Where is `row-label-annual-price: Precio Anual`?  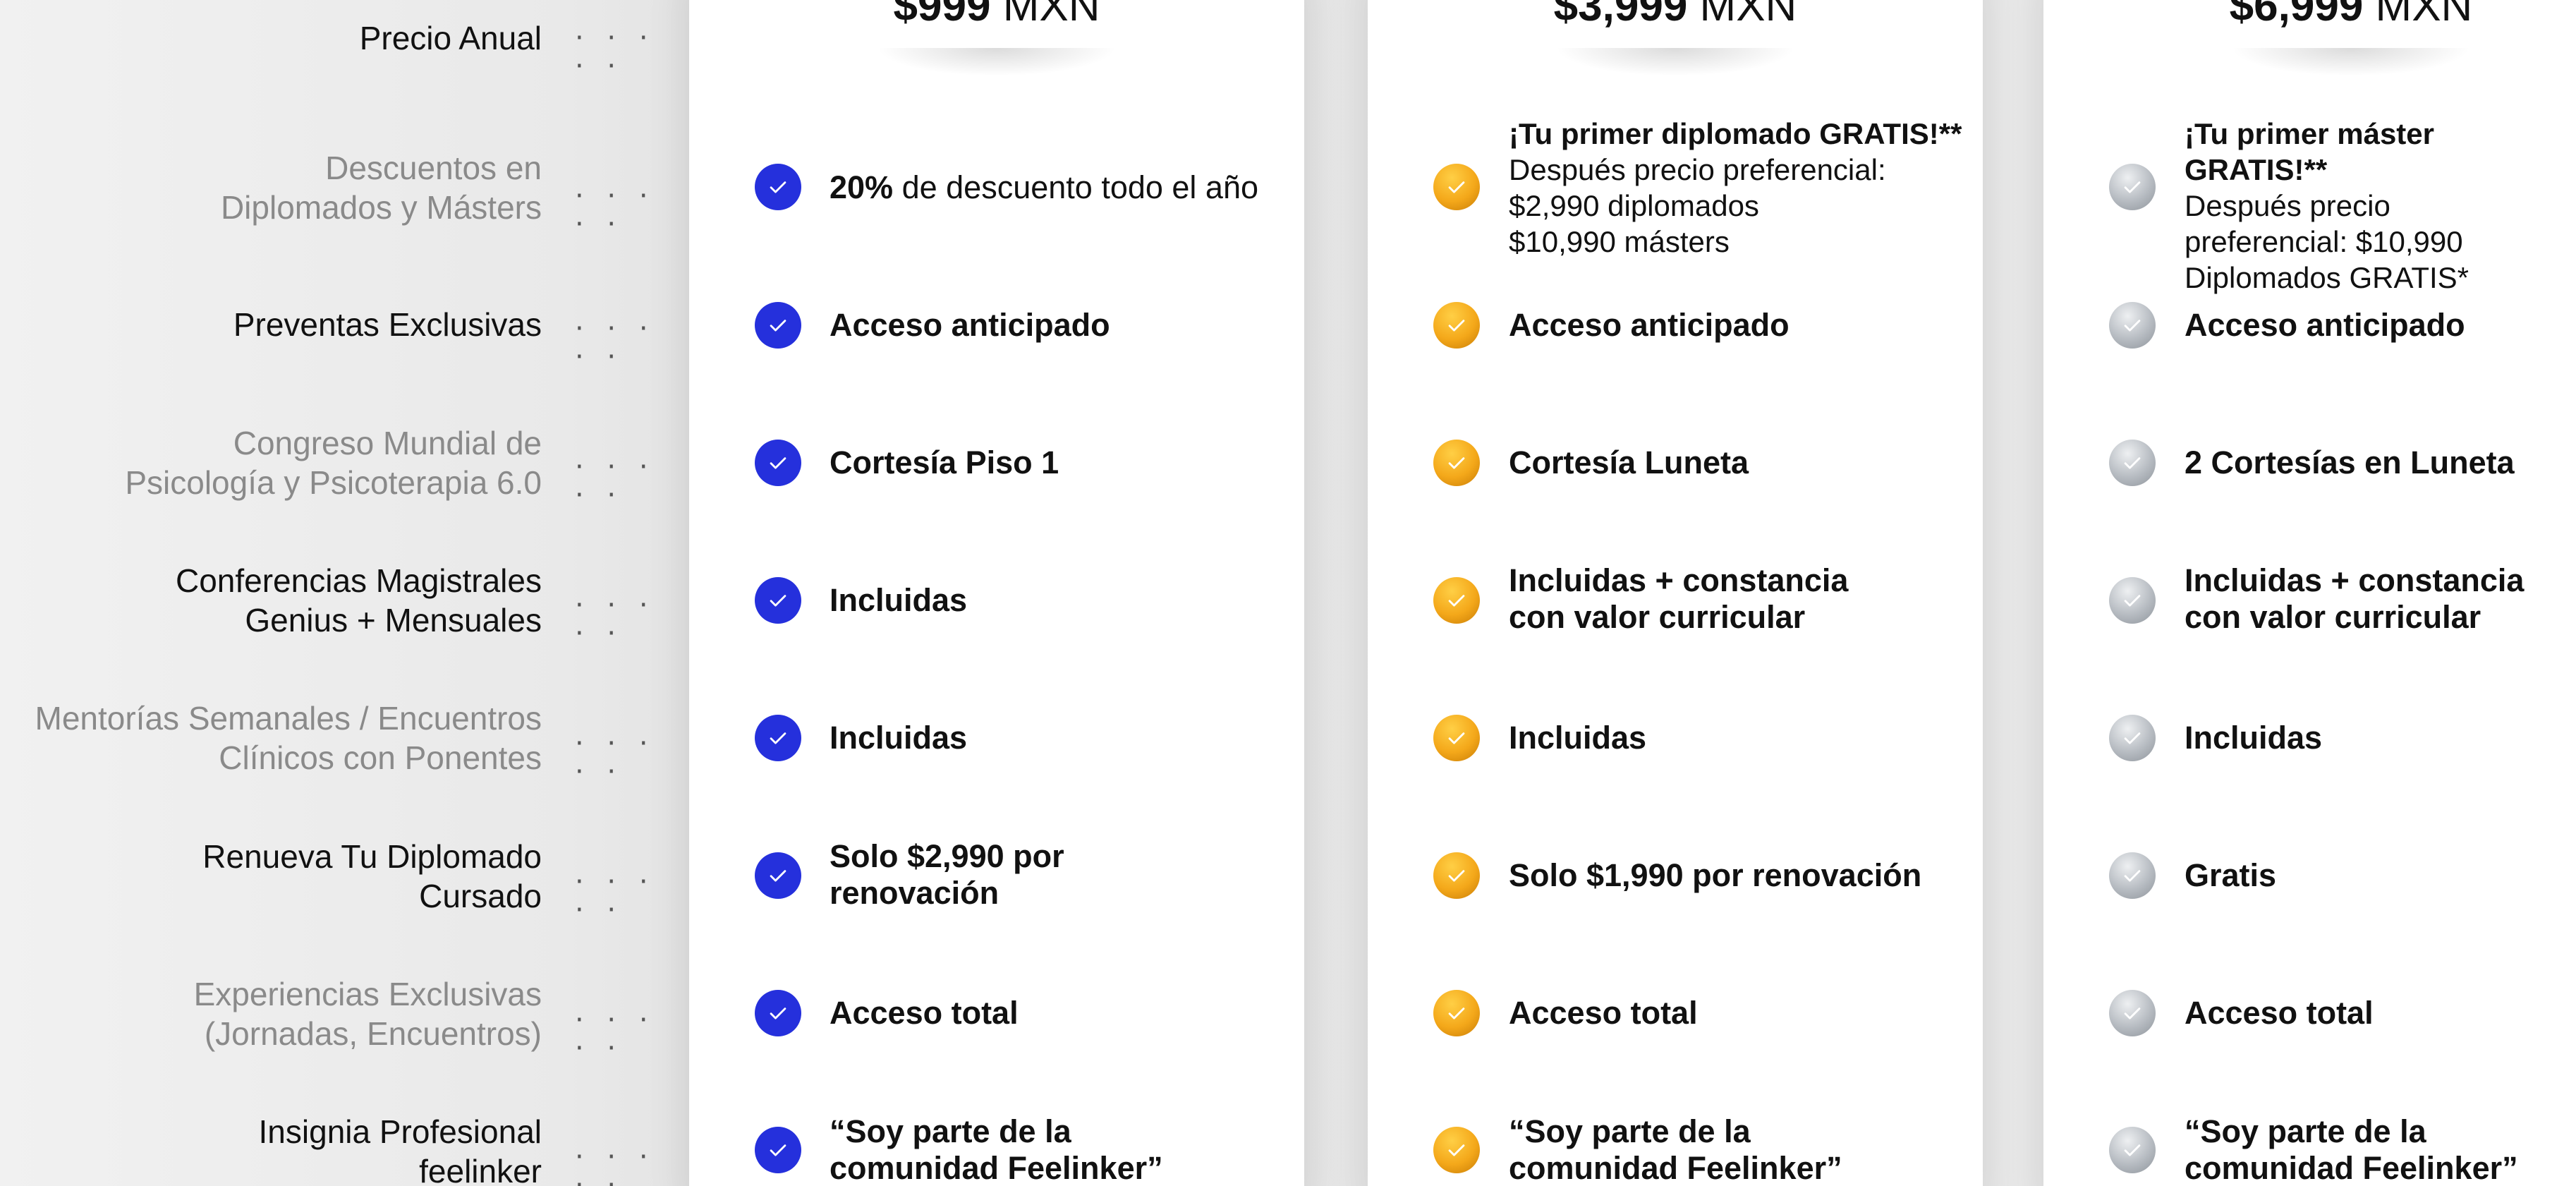
row-label-annual-price: Precio Anual is located at coordinates (450, 38).